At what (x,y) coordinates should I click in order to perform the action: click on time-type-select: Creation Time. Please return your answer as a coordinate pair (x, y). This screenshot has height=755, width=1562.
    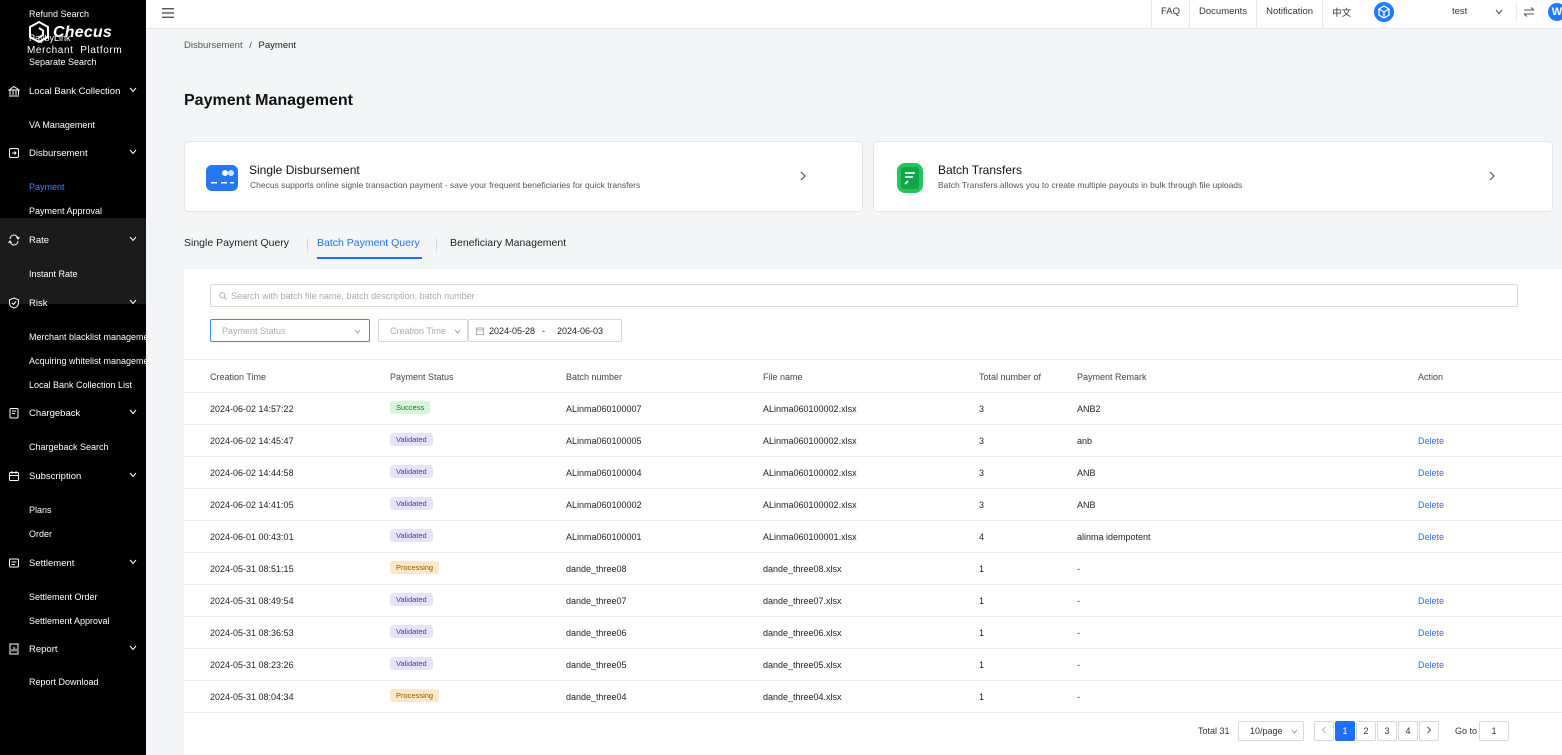
    Looking at the image, I should click on (423, 330).